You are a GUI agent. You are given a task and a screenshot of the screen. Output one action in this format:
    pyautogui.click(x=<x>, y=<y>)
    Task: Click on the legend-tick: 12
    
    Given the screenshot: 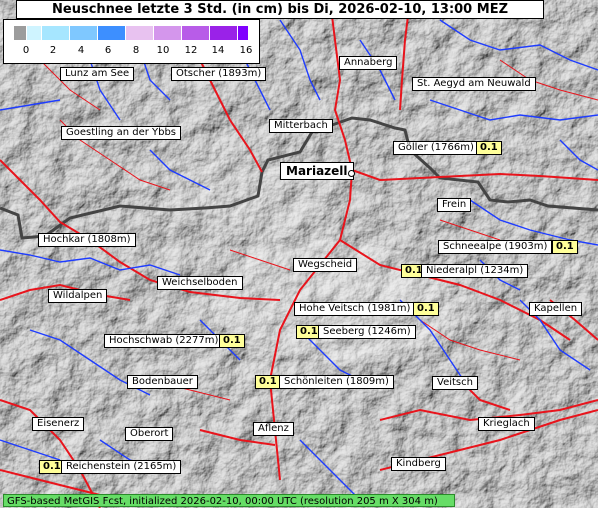 What is the action you would take?
    pyautogui.click(x=191, y=50)
    